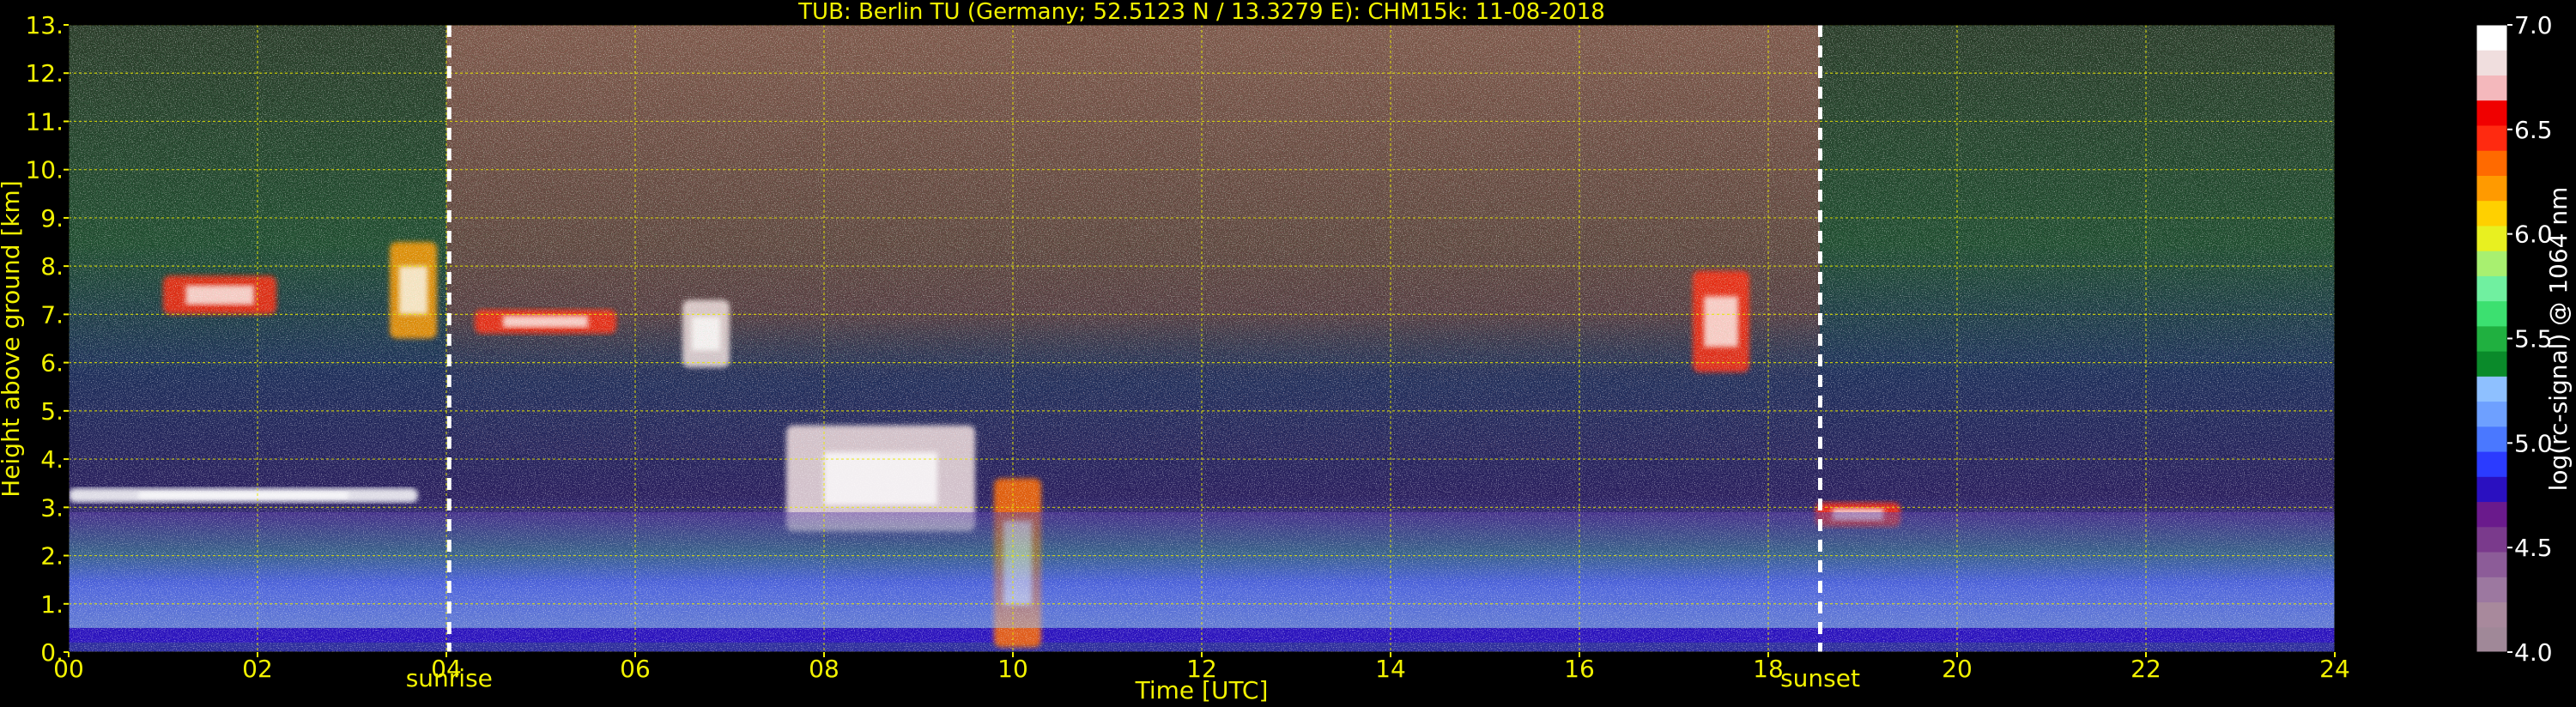 This screenshot has width=2576, height=707. I want to click on x-tick-label: 08, so click(824, 669).